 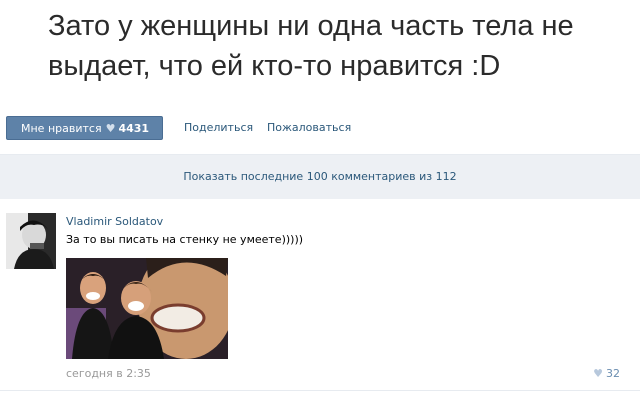 I want to click on comment-text: За то вы писать на стенку не умеете))))), so click(x=185, y=239).